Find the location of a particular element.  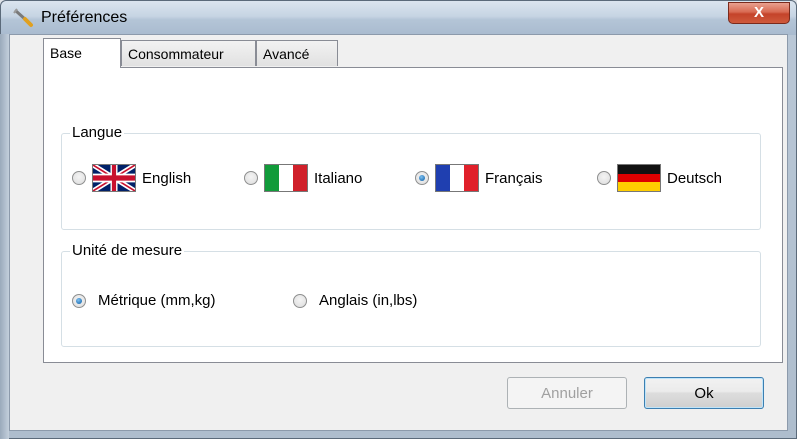

tab-avance: Avancé is located at coordinates (297, 53).